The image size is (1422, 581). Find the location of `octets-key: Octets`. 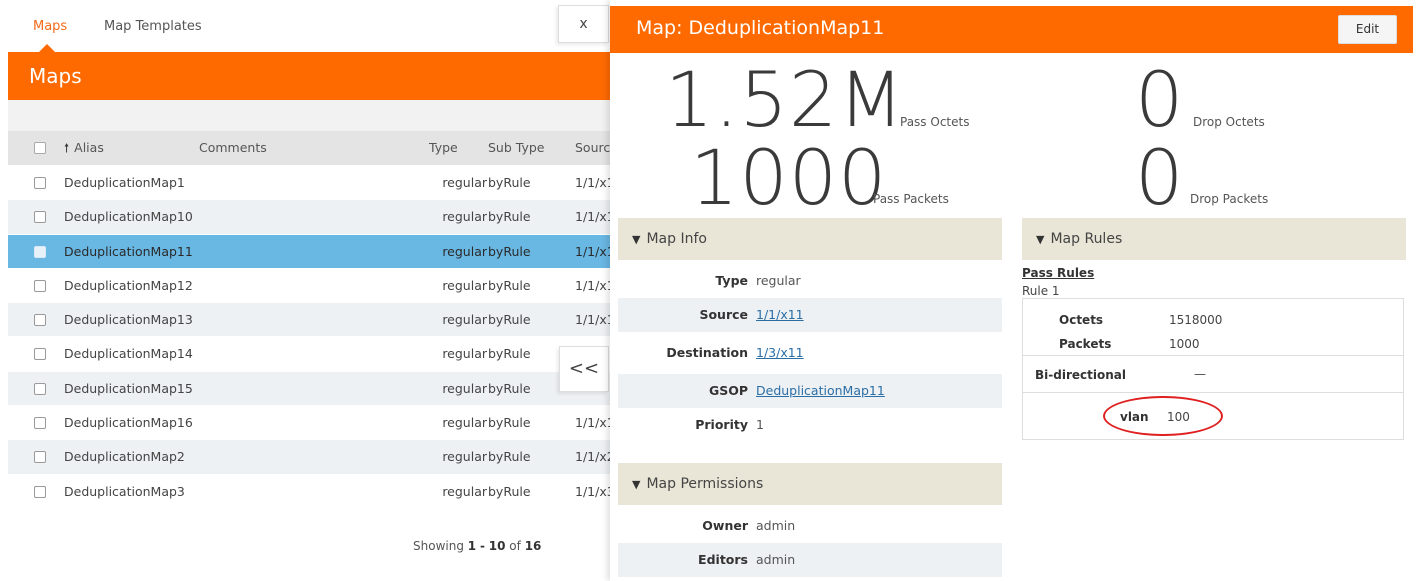

octets-key: Octets is located at coordinates (1081, 320).